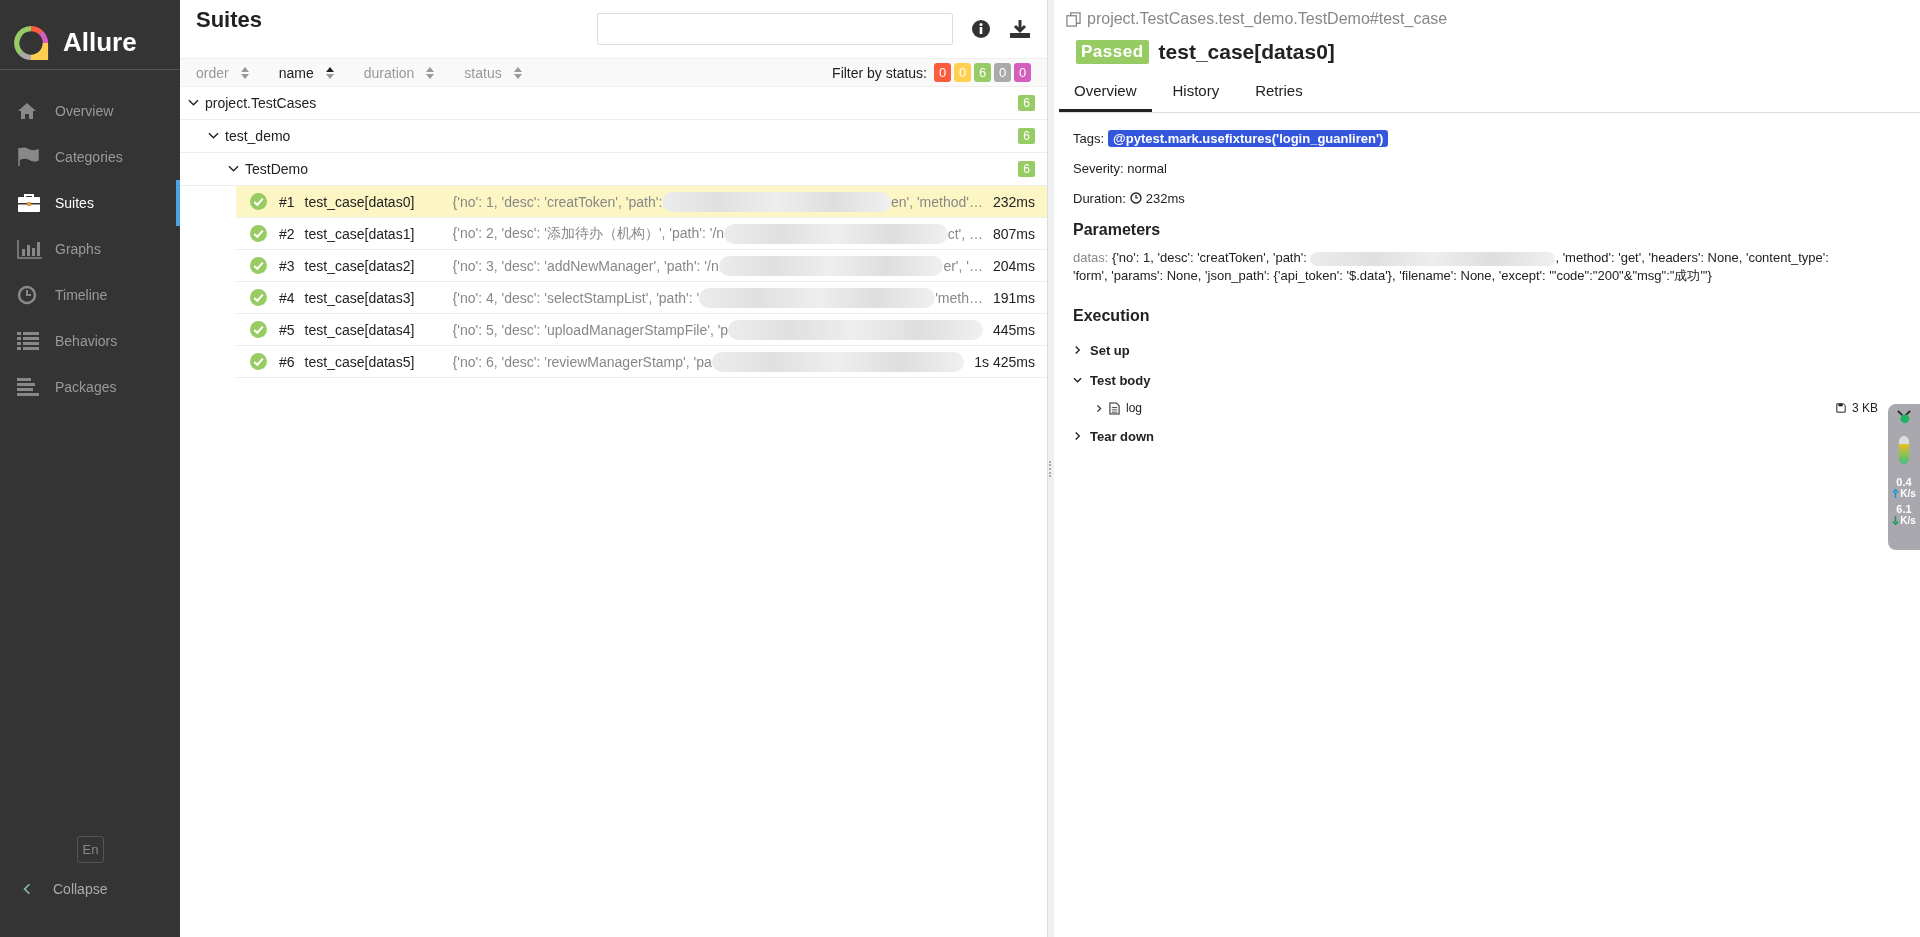 The width and height of the screenshot is (1920, 937). I want to click on collapse-button: Collapse, so click(65, 889).